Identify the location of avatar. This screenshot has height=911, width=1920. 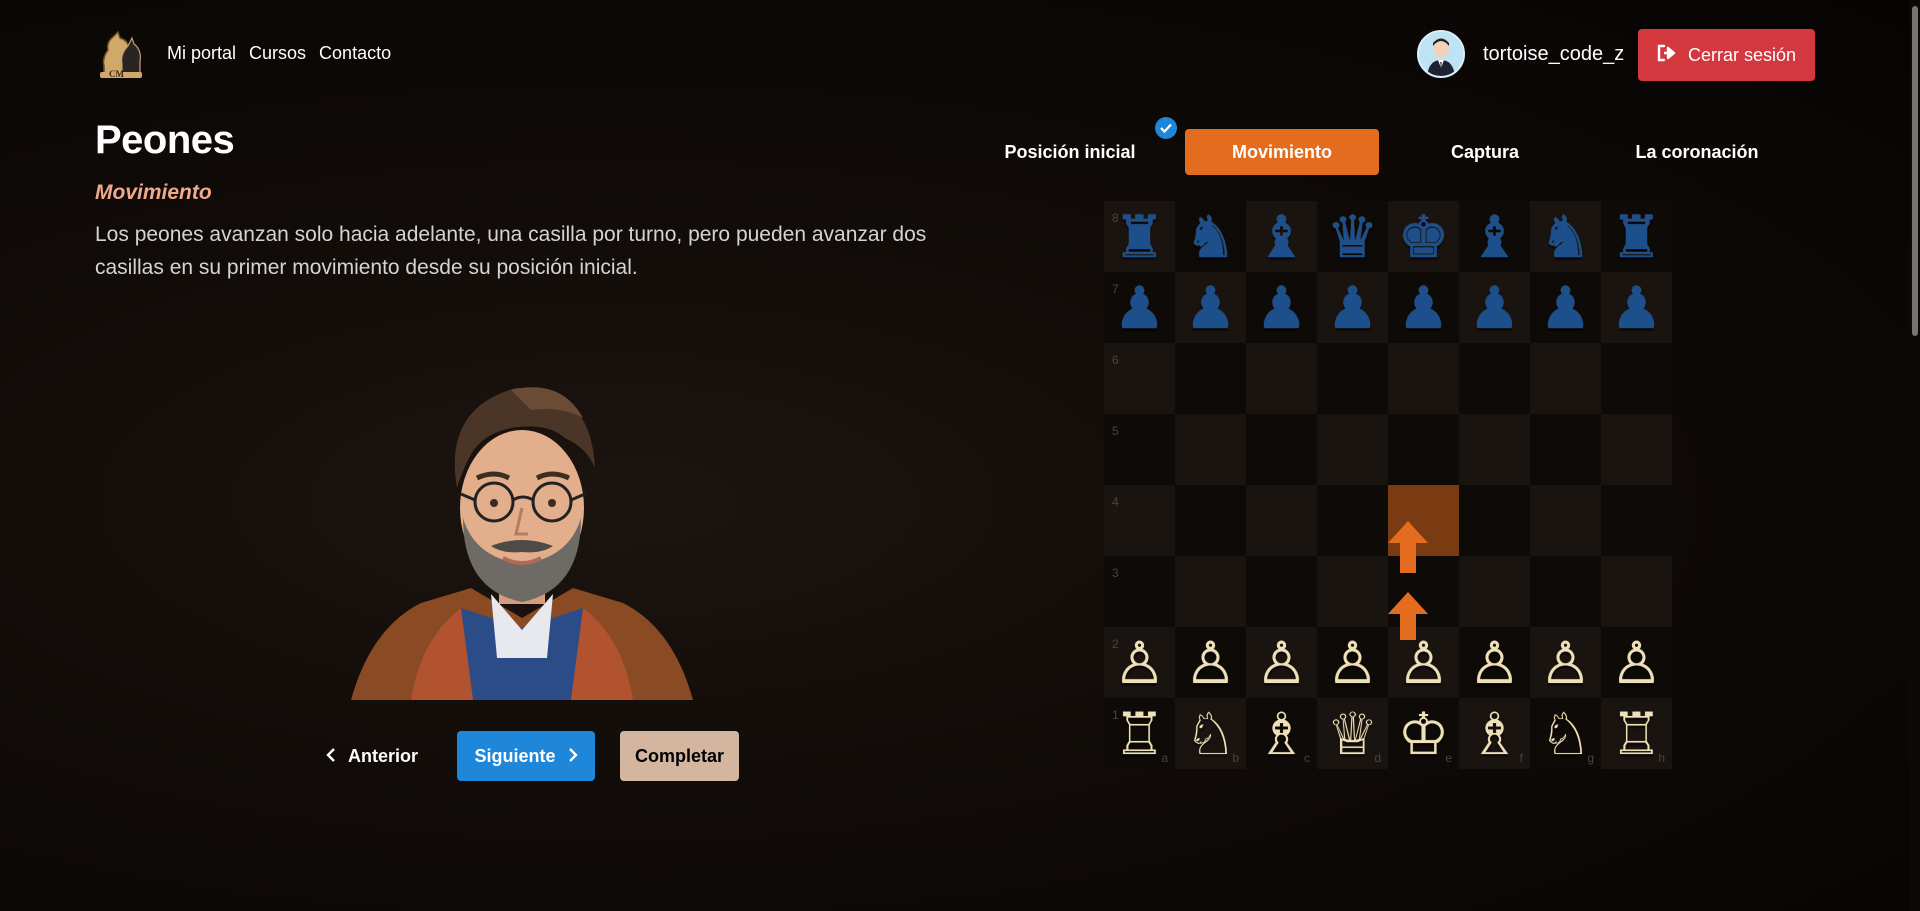
(1441, 54).